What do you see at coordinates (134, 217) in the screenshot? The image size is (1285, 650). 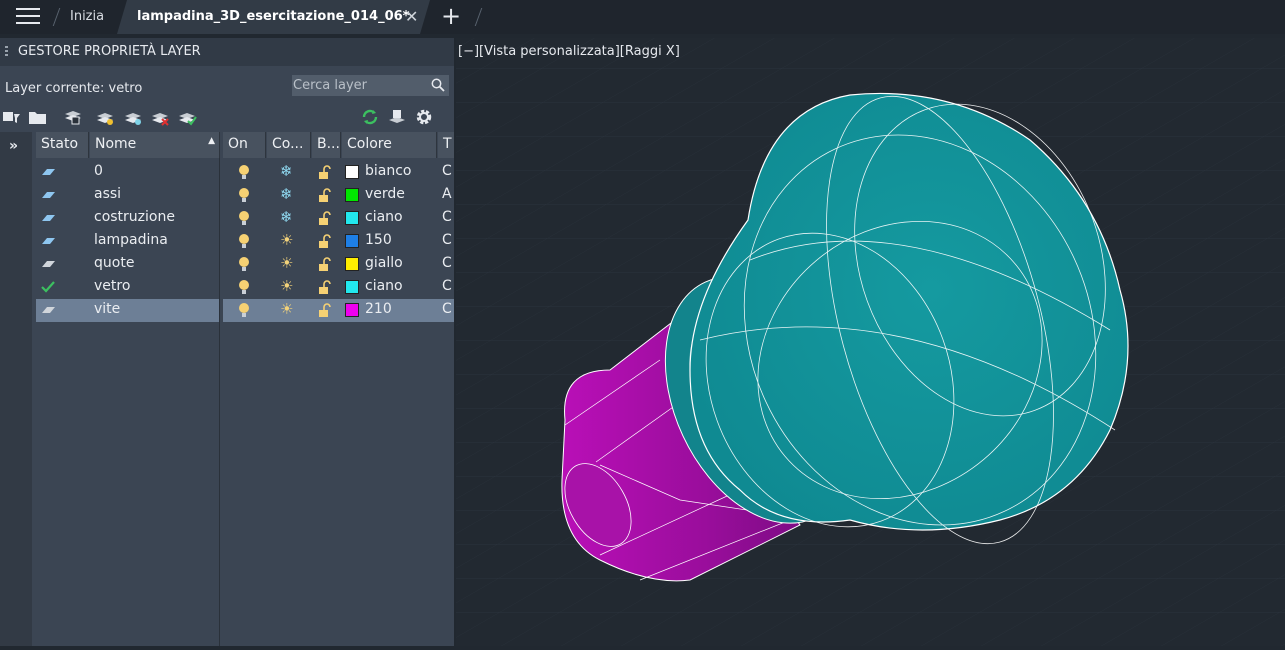 I see `layer-name: costruzione` at bounding box center [134, 217].